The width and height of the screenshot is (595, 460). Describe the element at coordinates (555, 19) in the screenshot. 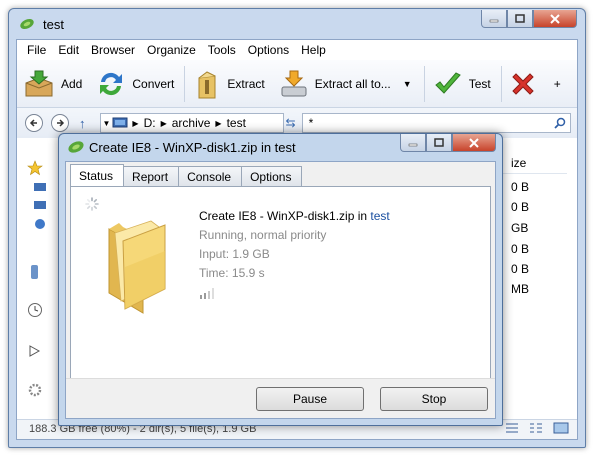

I see `close-button` at that location.